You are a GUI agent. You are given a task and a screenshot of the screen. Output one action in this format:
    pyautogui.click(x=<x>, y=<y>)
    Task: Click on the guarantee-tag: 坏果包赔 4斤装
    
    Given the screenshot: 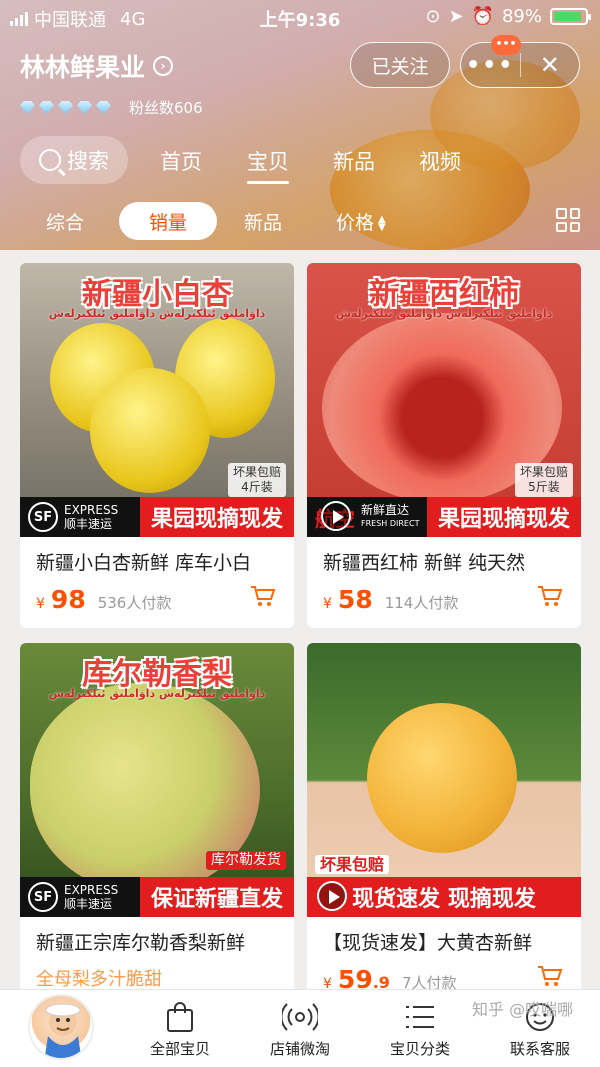 What is the action you would take?
    pyautogui.click(x=256, y=480)
    